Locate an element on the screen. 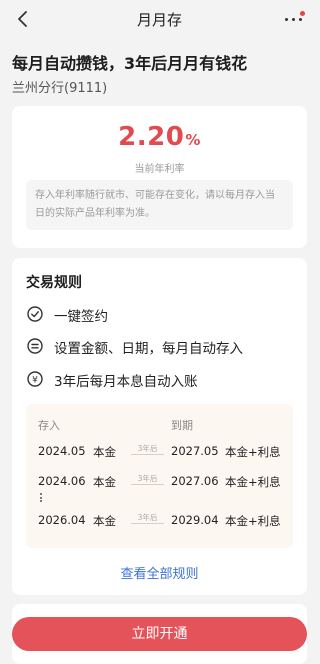 This screenshot has height=664, width=320. rule-item-label: 3年后每月本息自动入账 is located at coordinates (126, 382).